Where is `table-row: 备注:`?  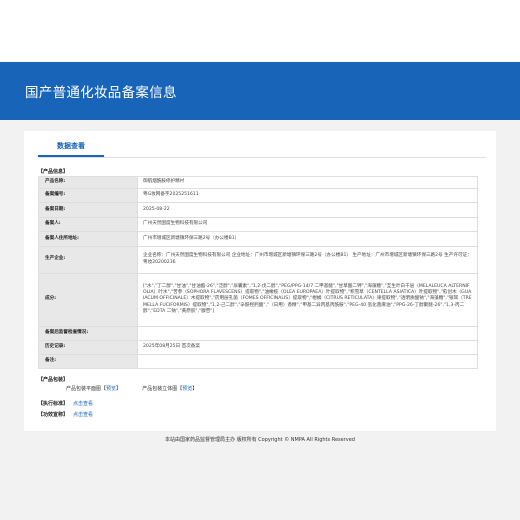
table-row: 备注: is located at coordinates (258, 361).